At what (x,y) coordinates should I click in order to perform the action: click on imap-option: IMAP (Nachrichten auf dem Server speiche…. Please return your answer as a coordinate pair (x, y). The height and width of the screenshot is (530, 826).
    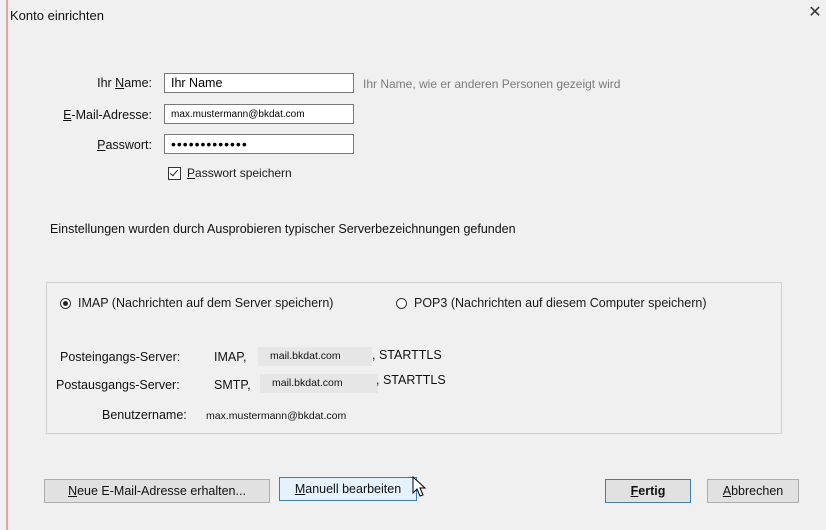
    Looking at the image, I should click on (196, 303).